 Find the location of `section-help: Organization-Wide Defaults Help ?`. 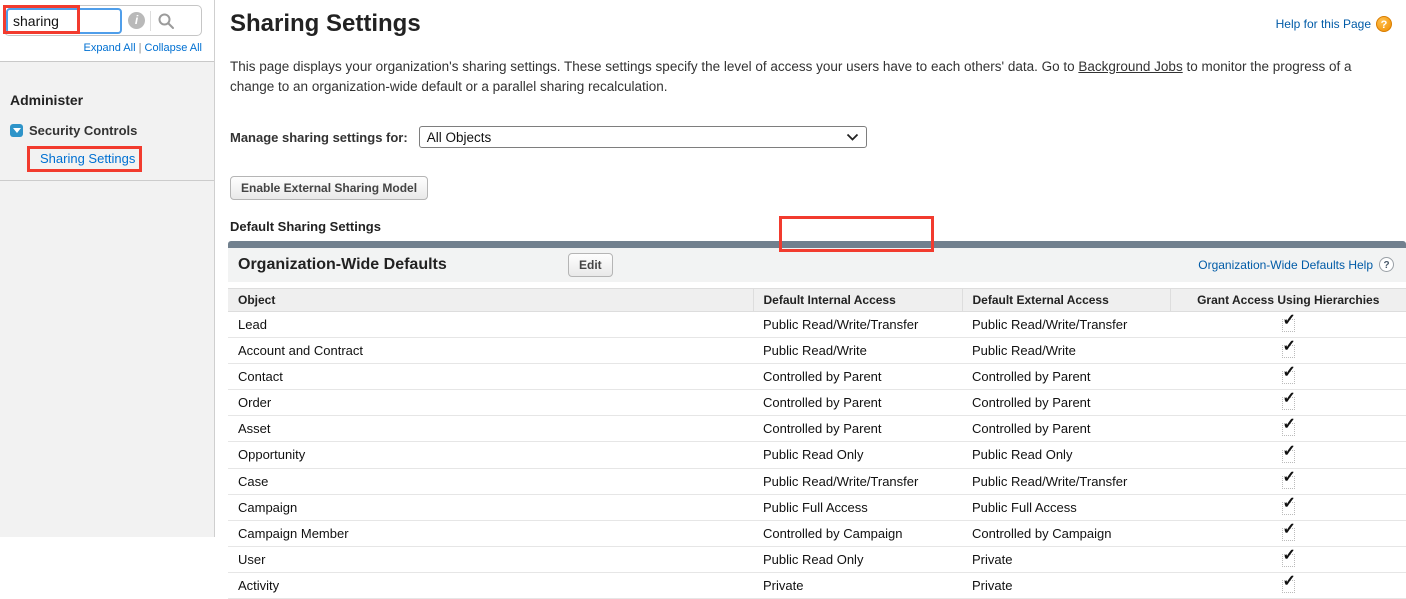

section-help: Organization-Wide Defaults Help ? is located at coordinates (1296, 265).